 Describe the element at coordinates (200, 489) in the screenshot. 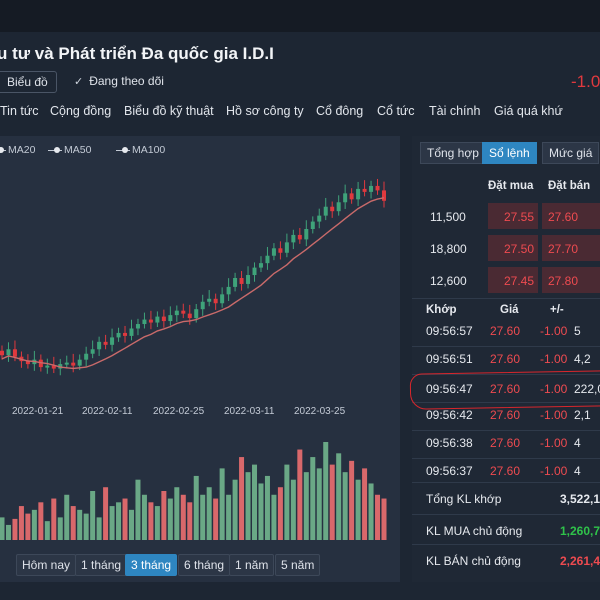

I see `volume-chart` at that location.